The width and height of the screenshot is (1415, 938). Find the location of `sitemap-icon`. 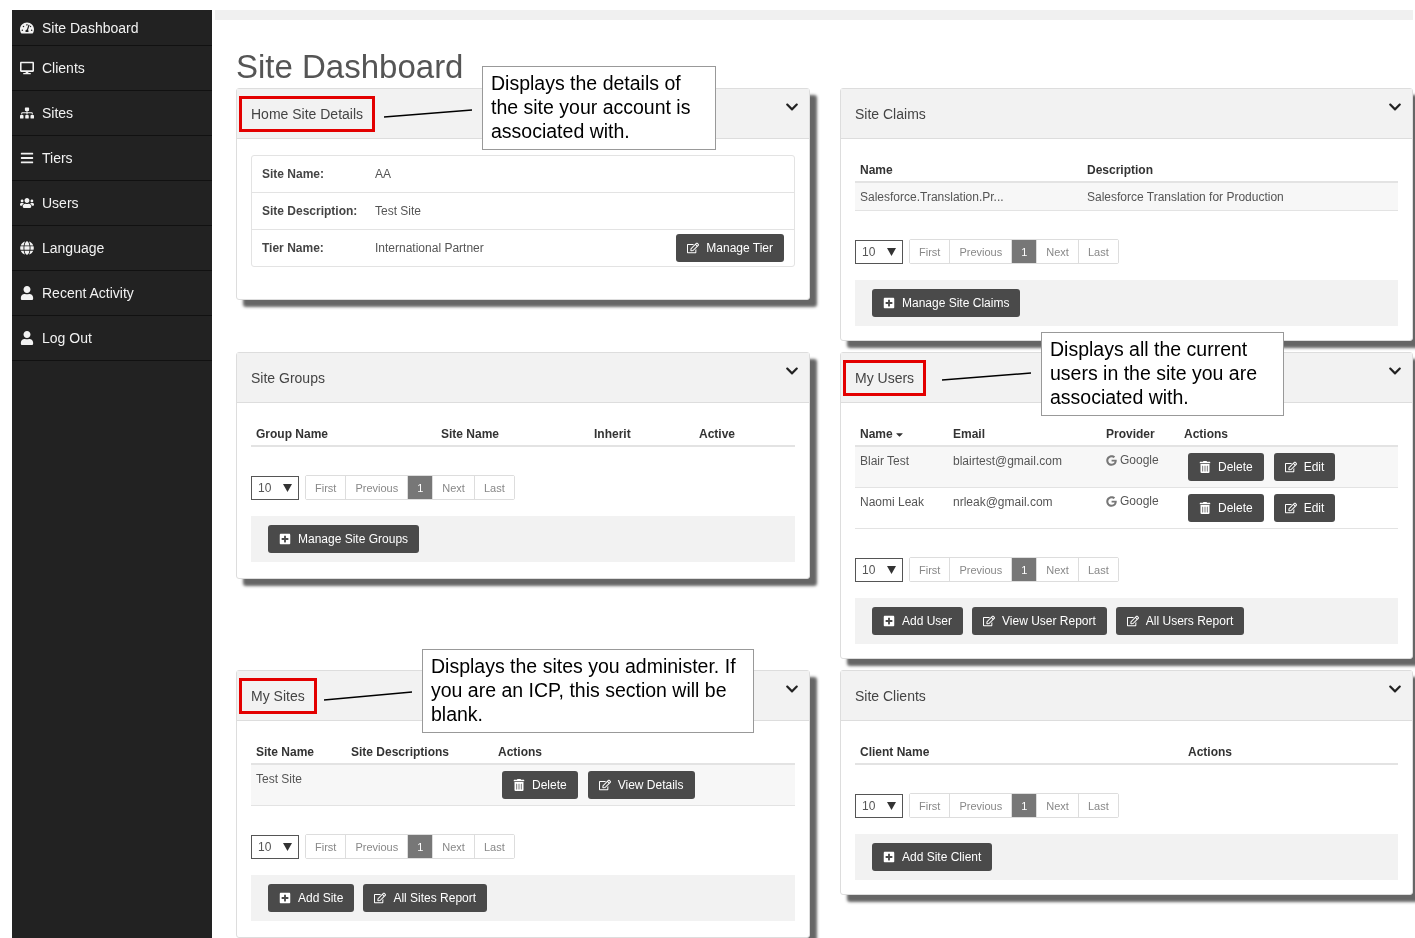

sitemap-icon is located at coordinates (27, 113).